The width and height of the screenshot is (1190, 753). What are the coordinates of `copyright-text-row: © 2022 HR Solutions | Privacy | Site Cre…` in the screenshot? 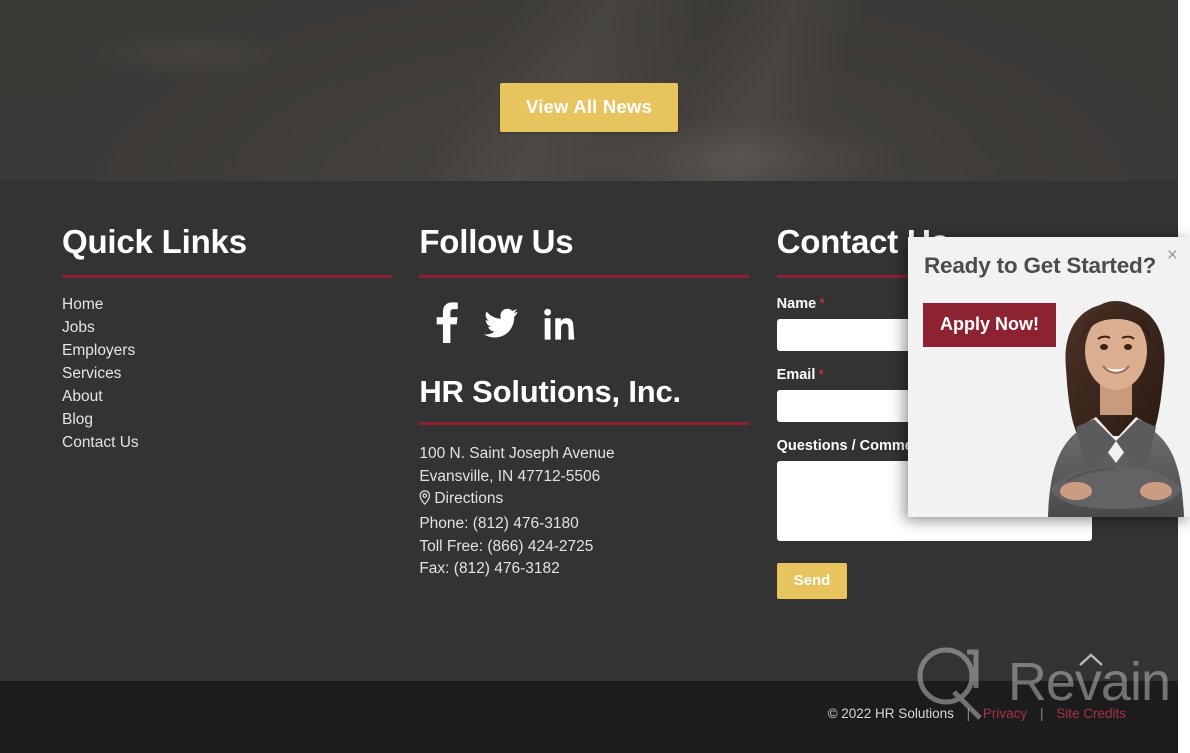 It's located at (977, 713).